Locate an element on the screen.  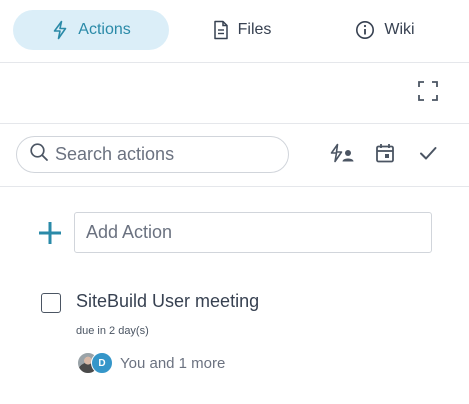
tab-wiki-label: Wiki is located at coordinates (399, 29).